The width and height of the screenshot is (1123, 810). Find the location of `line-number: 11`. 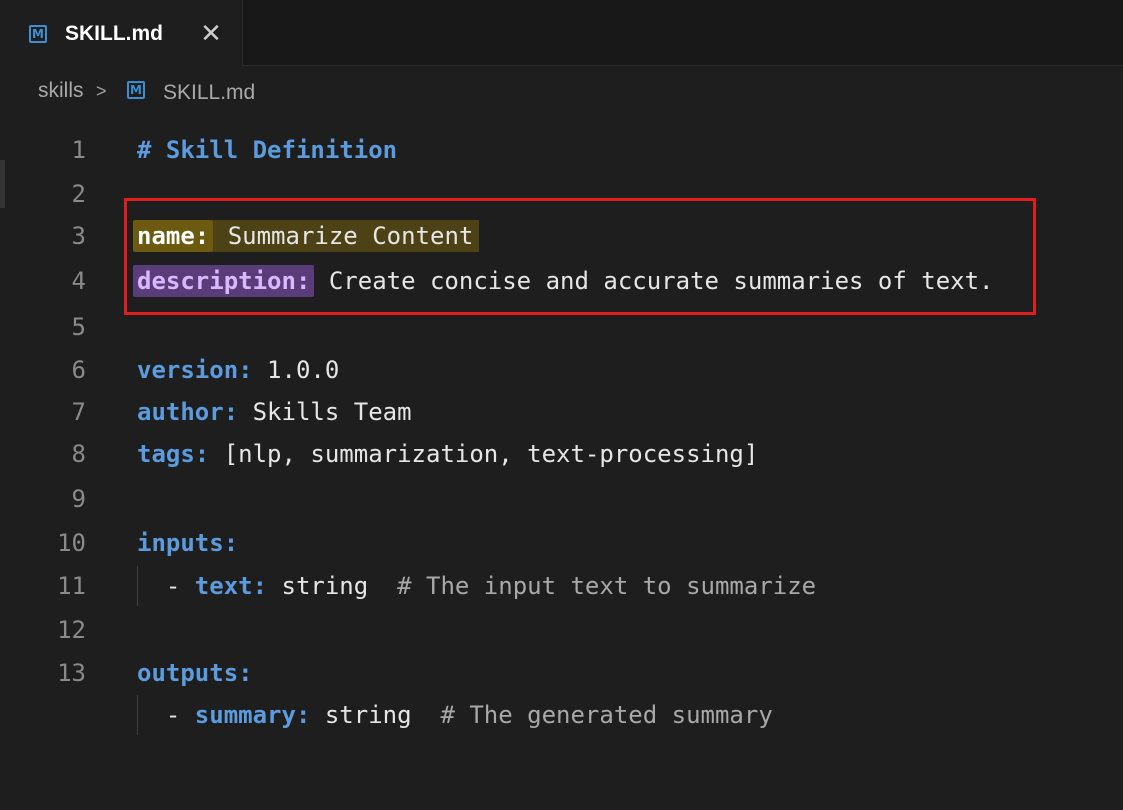

line-number: 11 is located at coordinates (71, 586).